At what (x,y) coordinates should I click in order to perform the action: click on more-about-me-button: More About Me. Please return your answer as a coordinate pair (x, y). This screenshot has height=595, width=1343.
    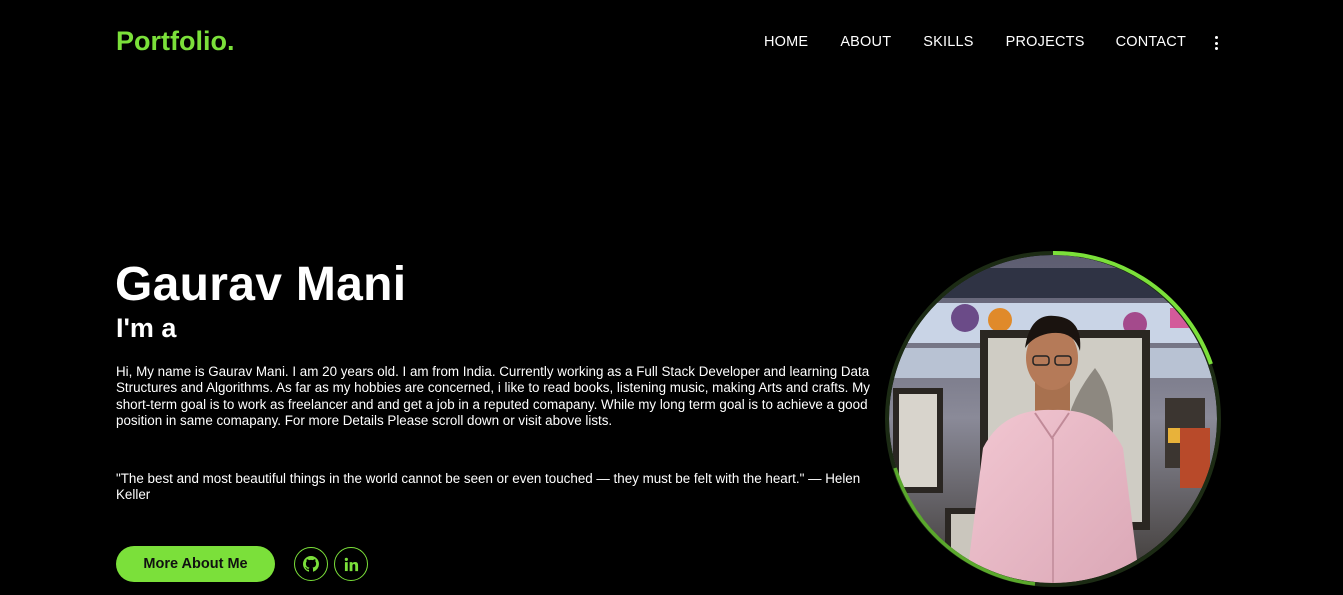
    Looking at the image, I should click on (195, 564).